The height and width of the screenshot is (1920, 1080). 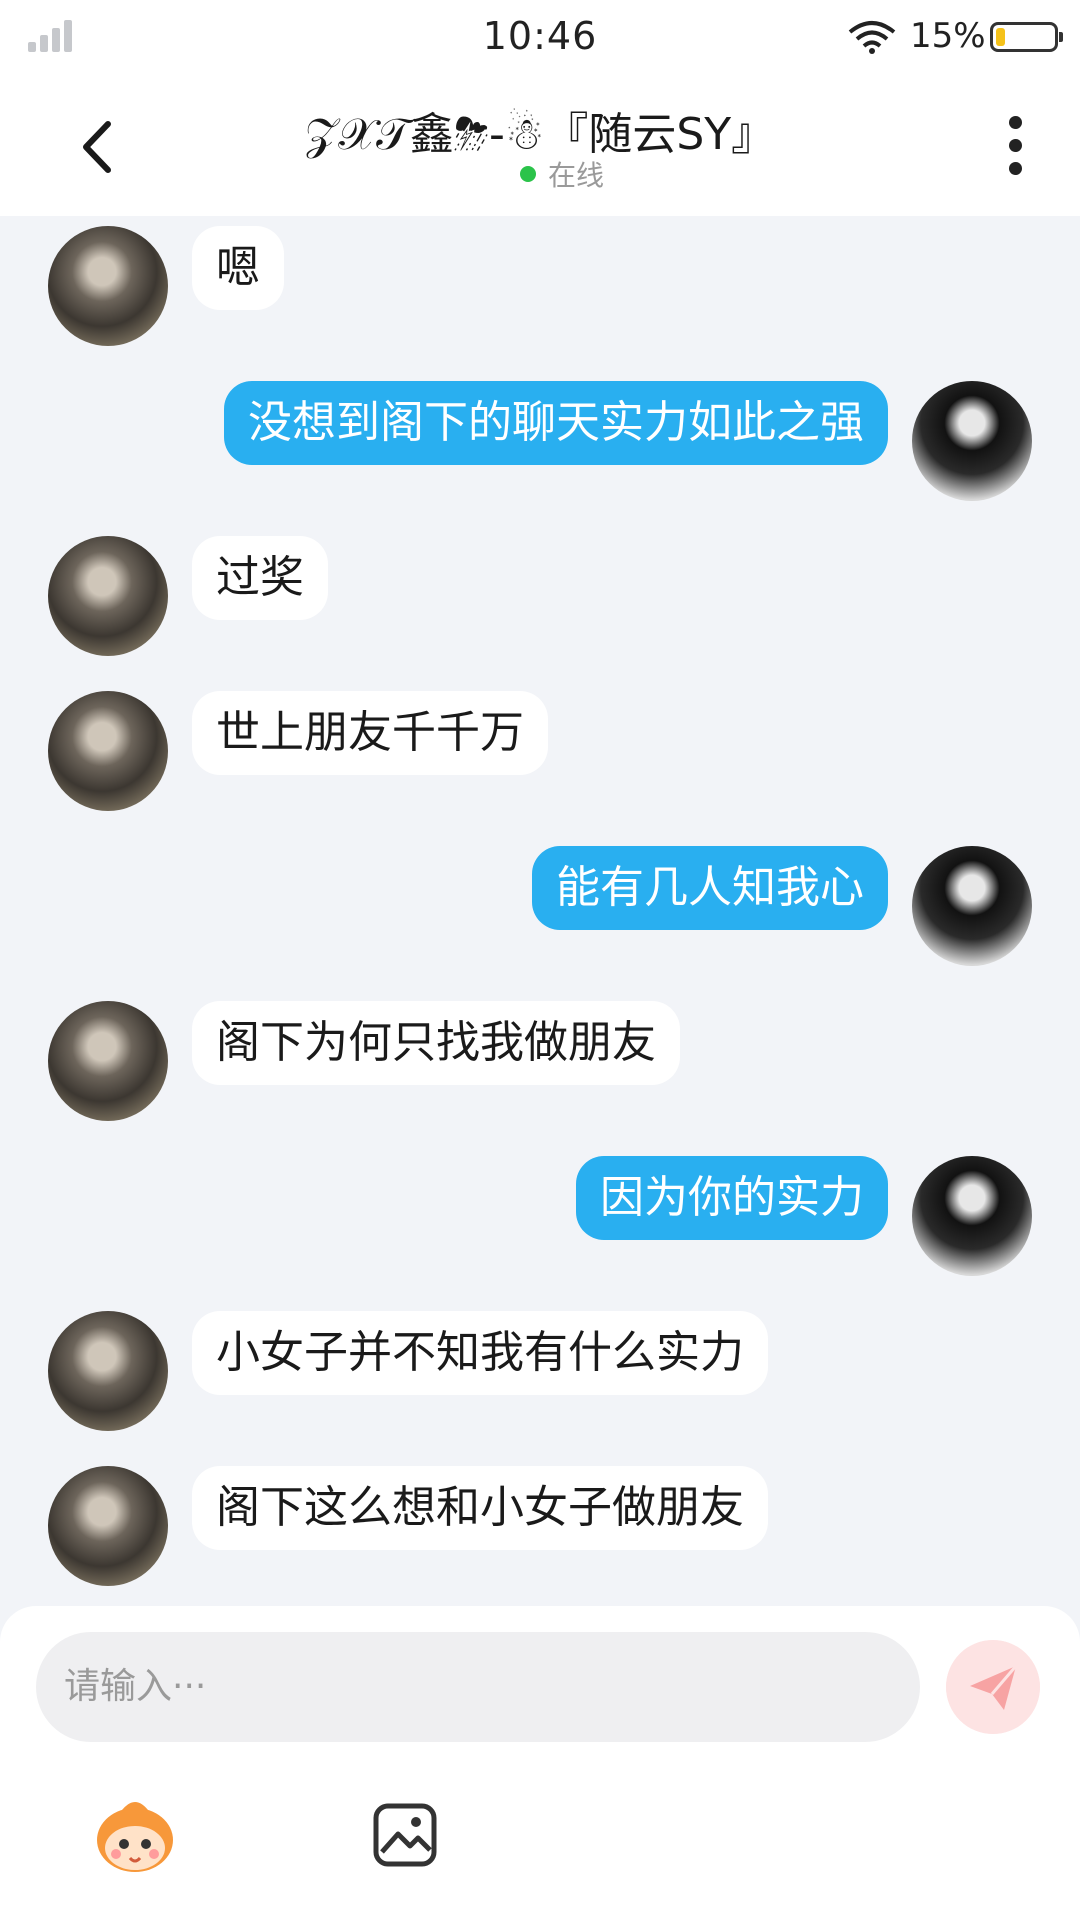 I want to click on online-status-label: 在线, so click(x=576, y=175).